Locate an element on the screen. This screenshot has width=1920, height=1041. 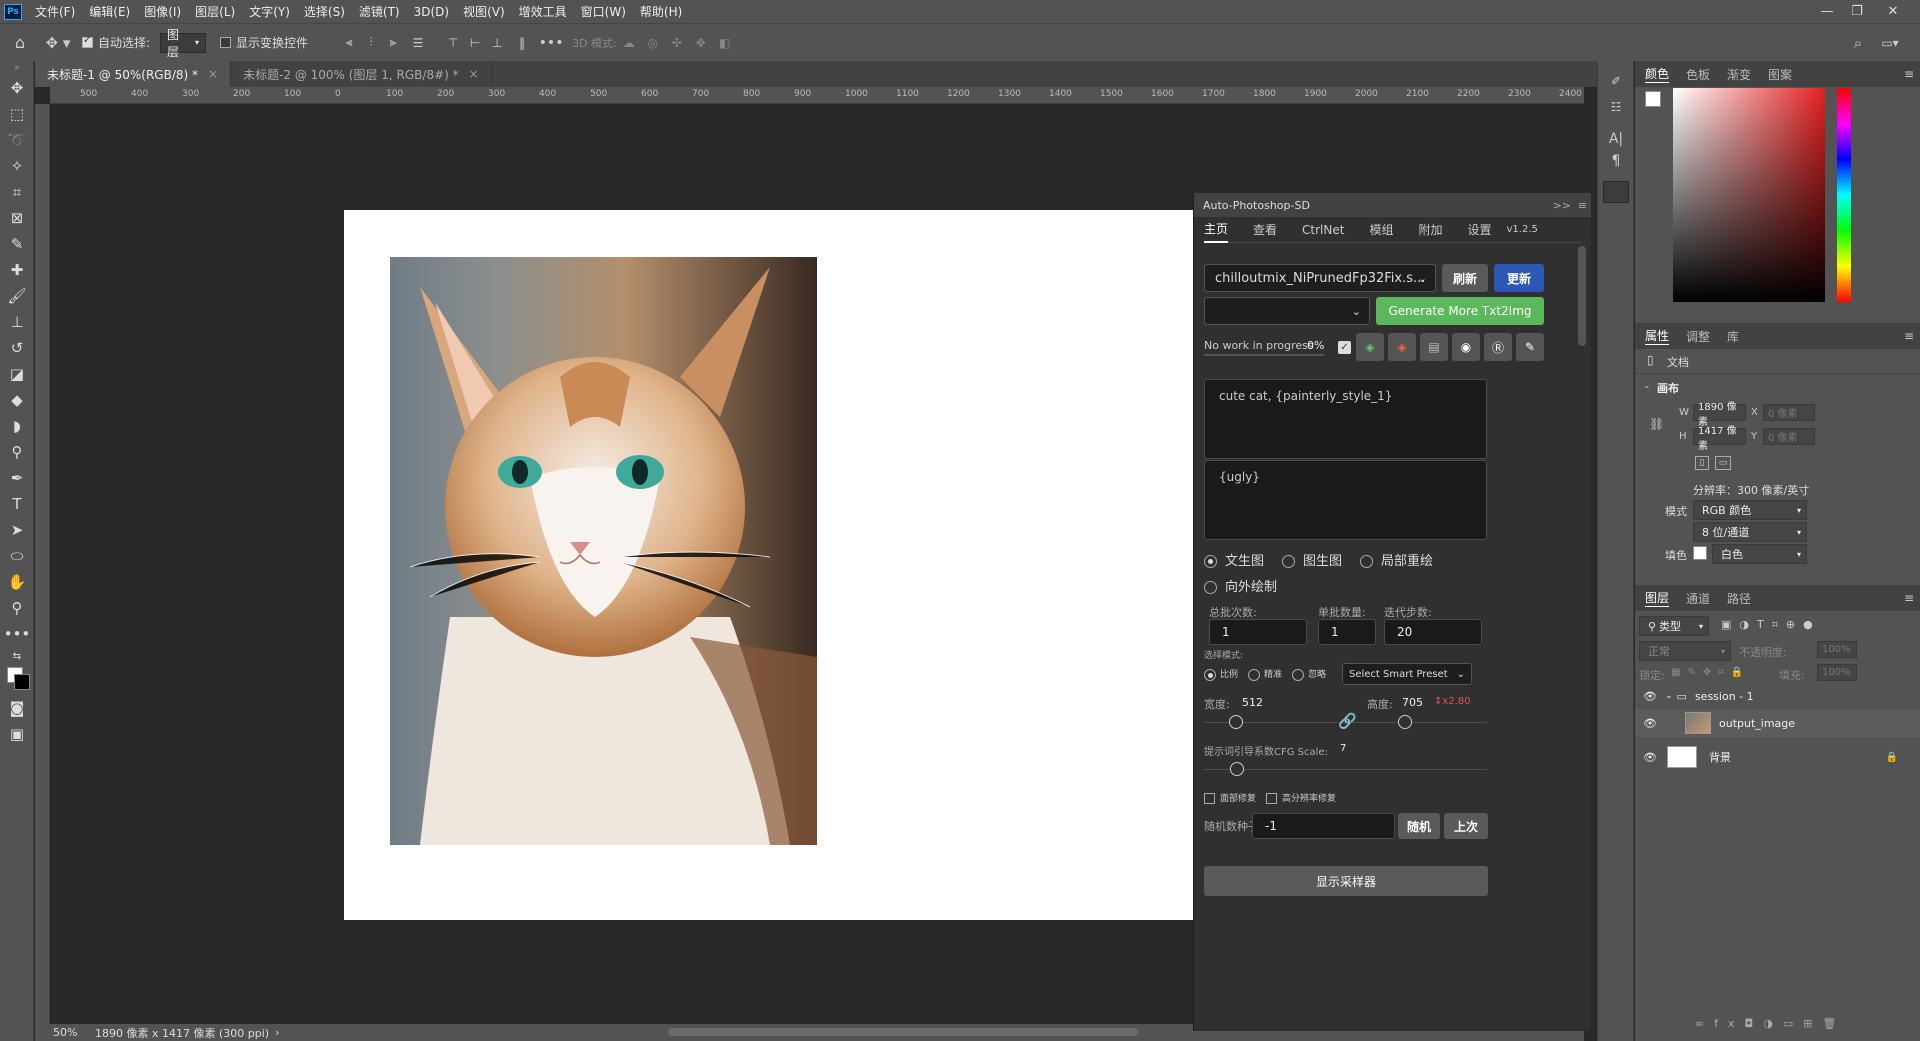
color-picker-field is located at coordinates (1749, 195).